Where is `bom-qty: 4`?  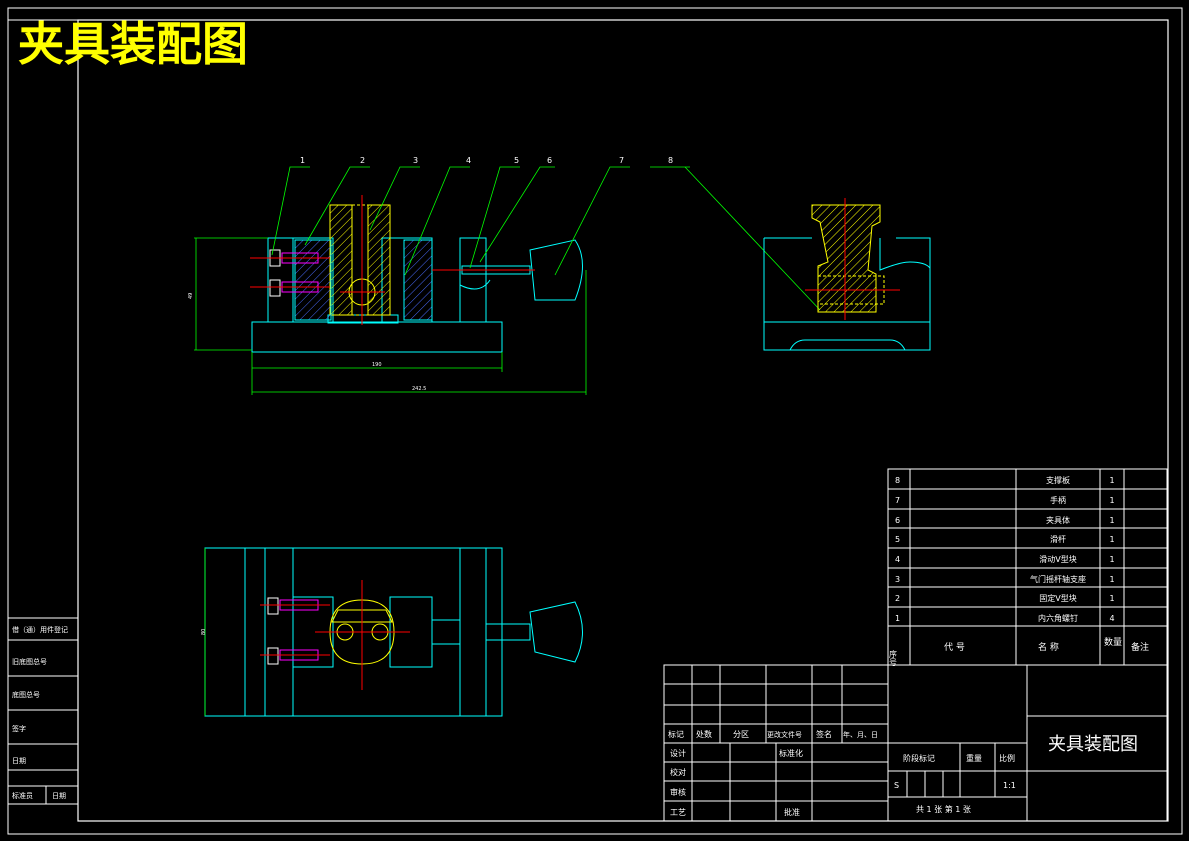
bom-qty: 4 is located at coordinates (1111, 618).